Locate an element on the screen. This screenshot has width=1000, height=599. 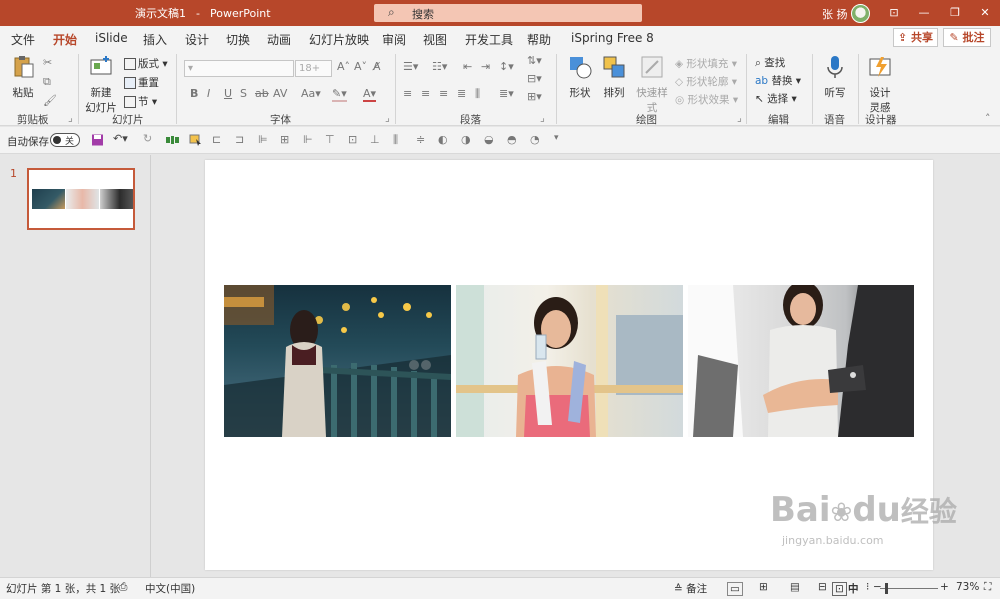
photo-woman-drinking-water is located at coordinates (569, 361).